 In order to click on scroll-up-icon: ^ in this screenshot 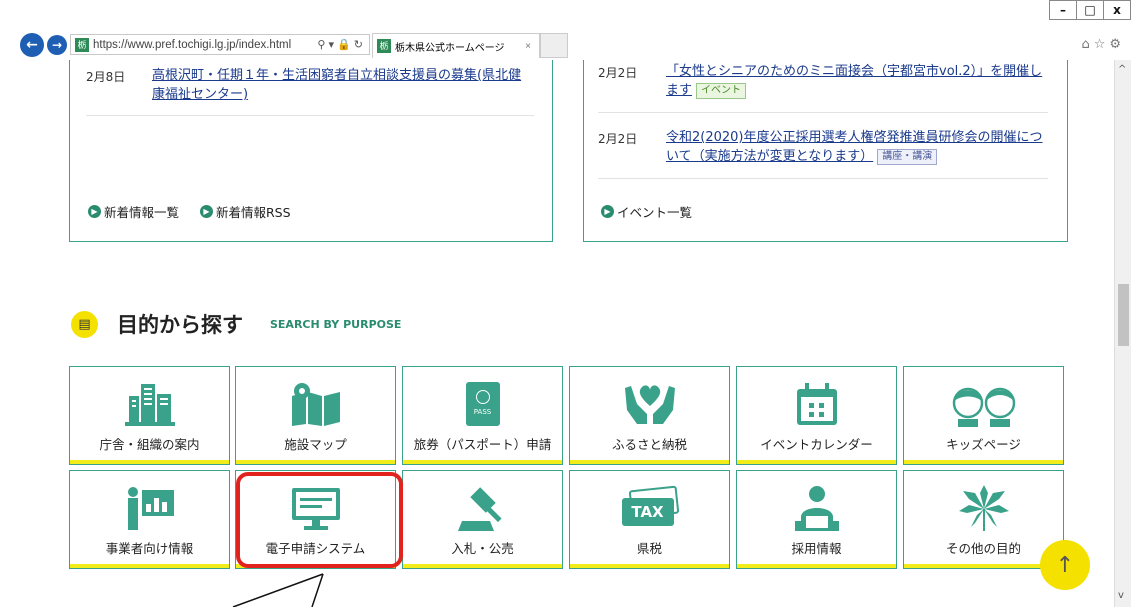, I will do `click(1122, 69)`.